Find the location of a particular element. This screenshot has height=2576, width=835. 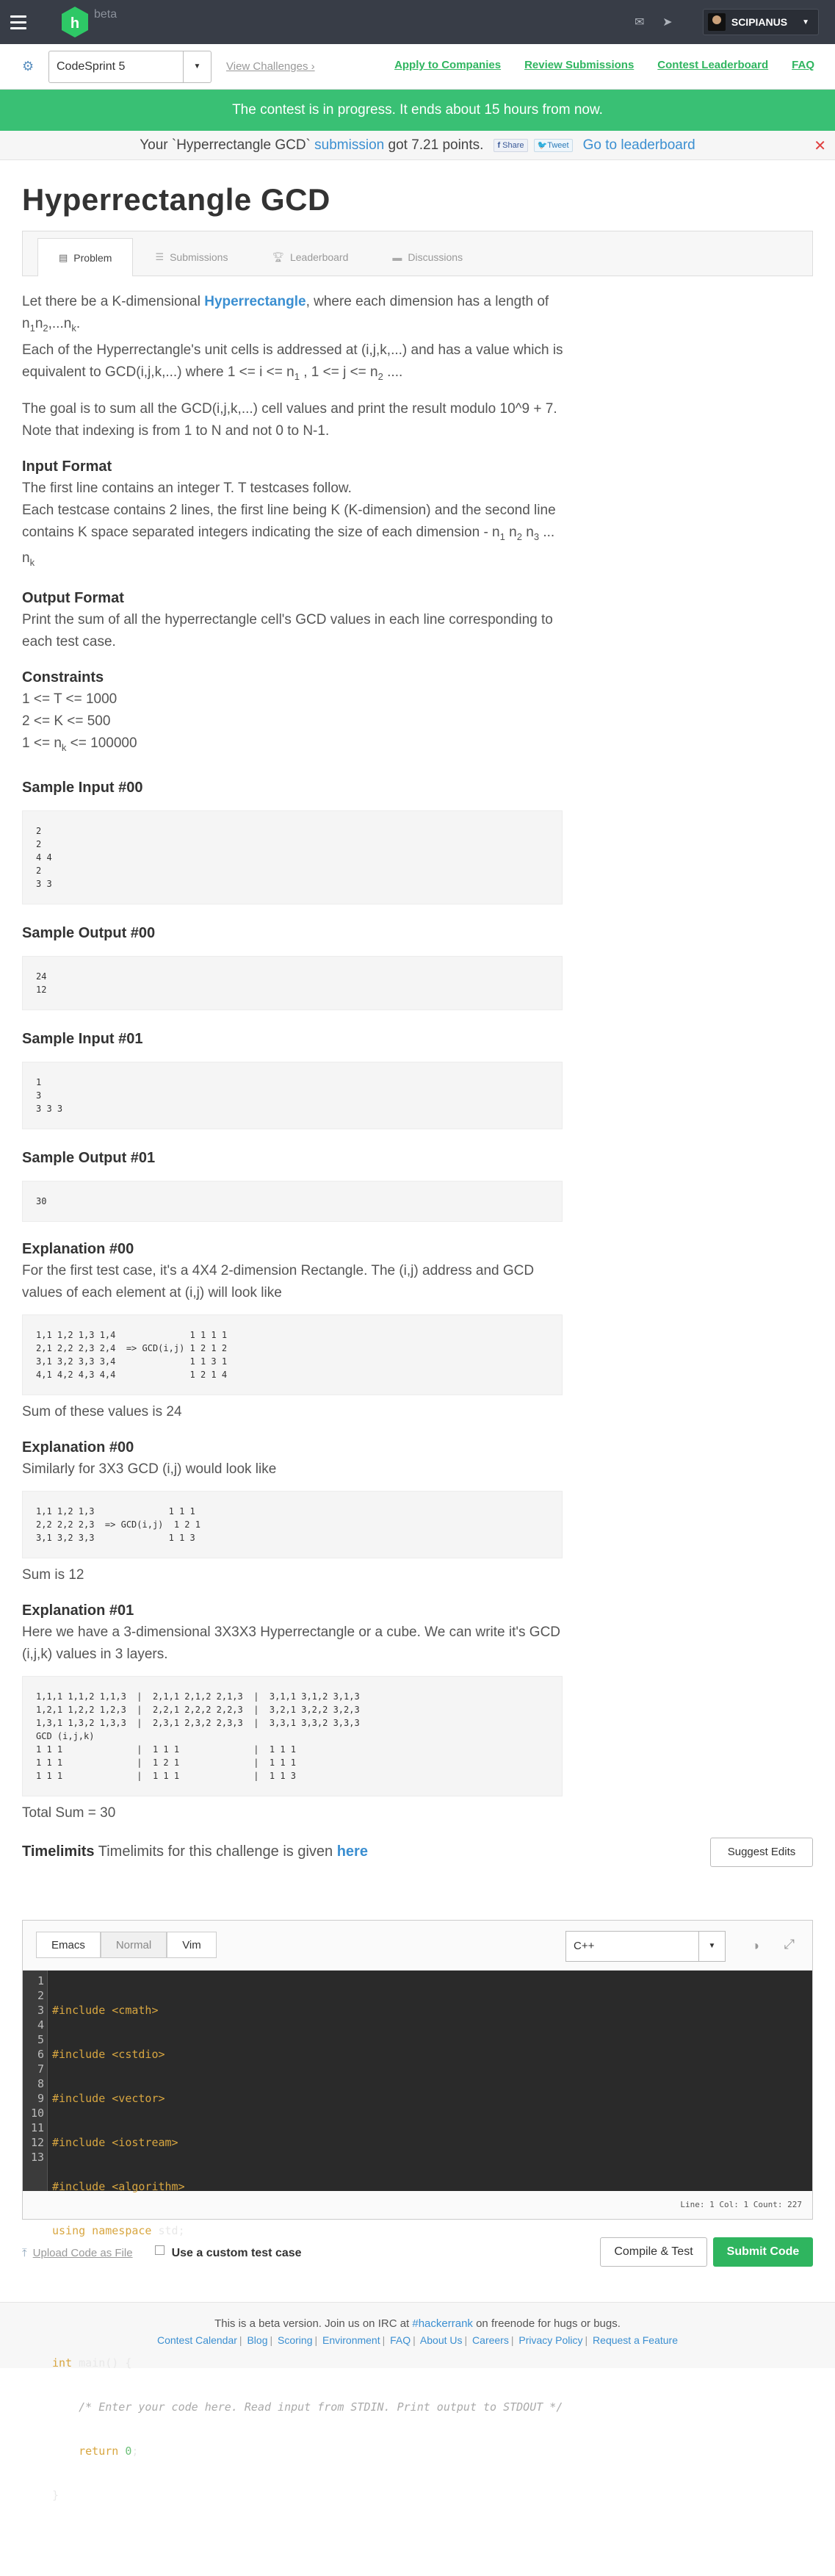

page-title: Hyperrectangle GCD is located at coordinates (176, 199).